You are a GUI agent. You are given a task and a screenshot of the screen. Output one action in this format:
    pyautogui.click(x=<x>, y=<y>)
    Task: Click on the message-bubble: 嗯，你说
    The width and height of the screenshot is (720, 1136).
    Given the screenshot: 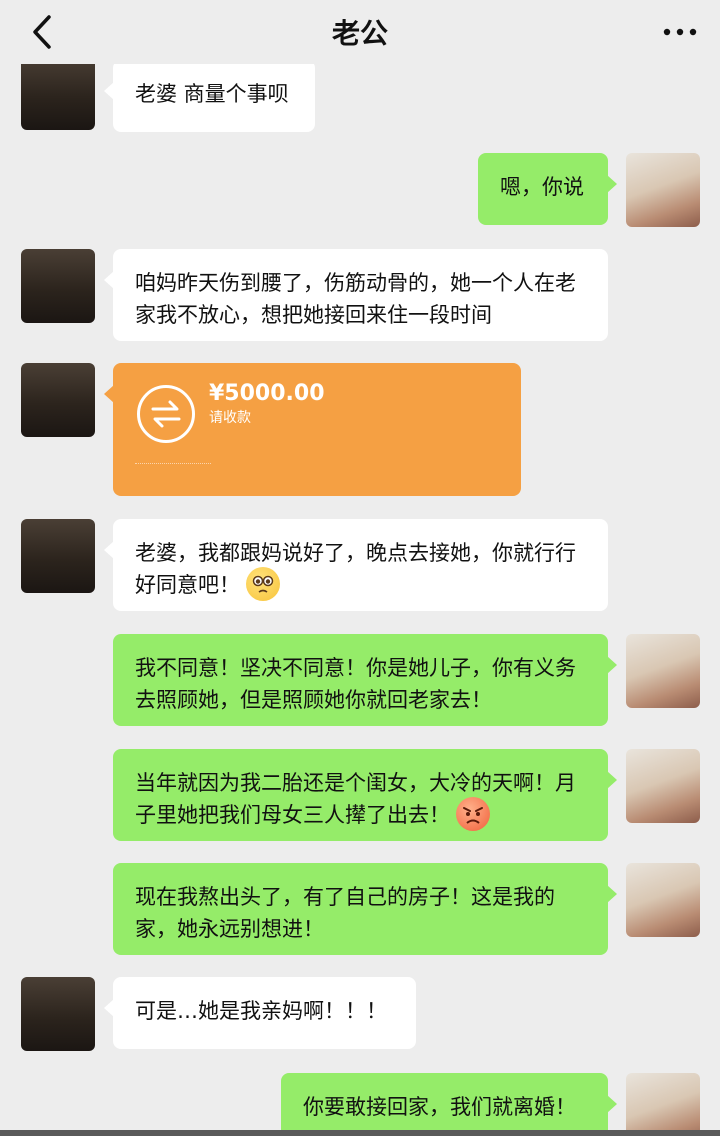 What is the action you would take?
    pyautogui.click(x=547, y=189)
    